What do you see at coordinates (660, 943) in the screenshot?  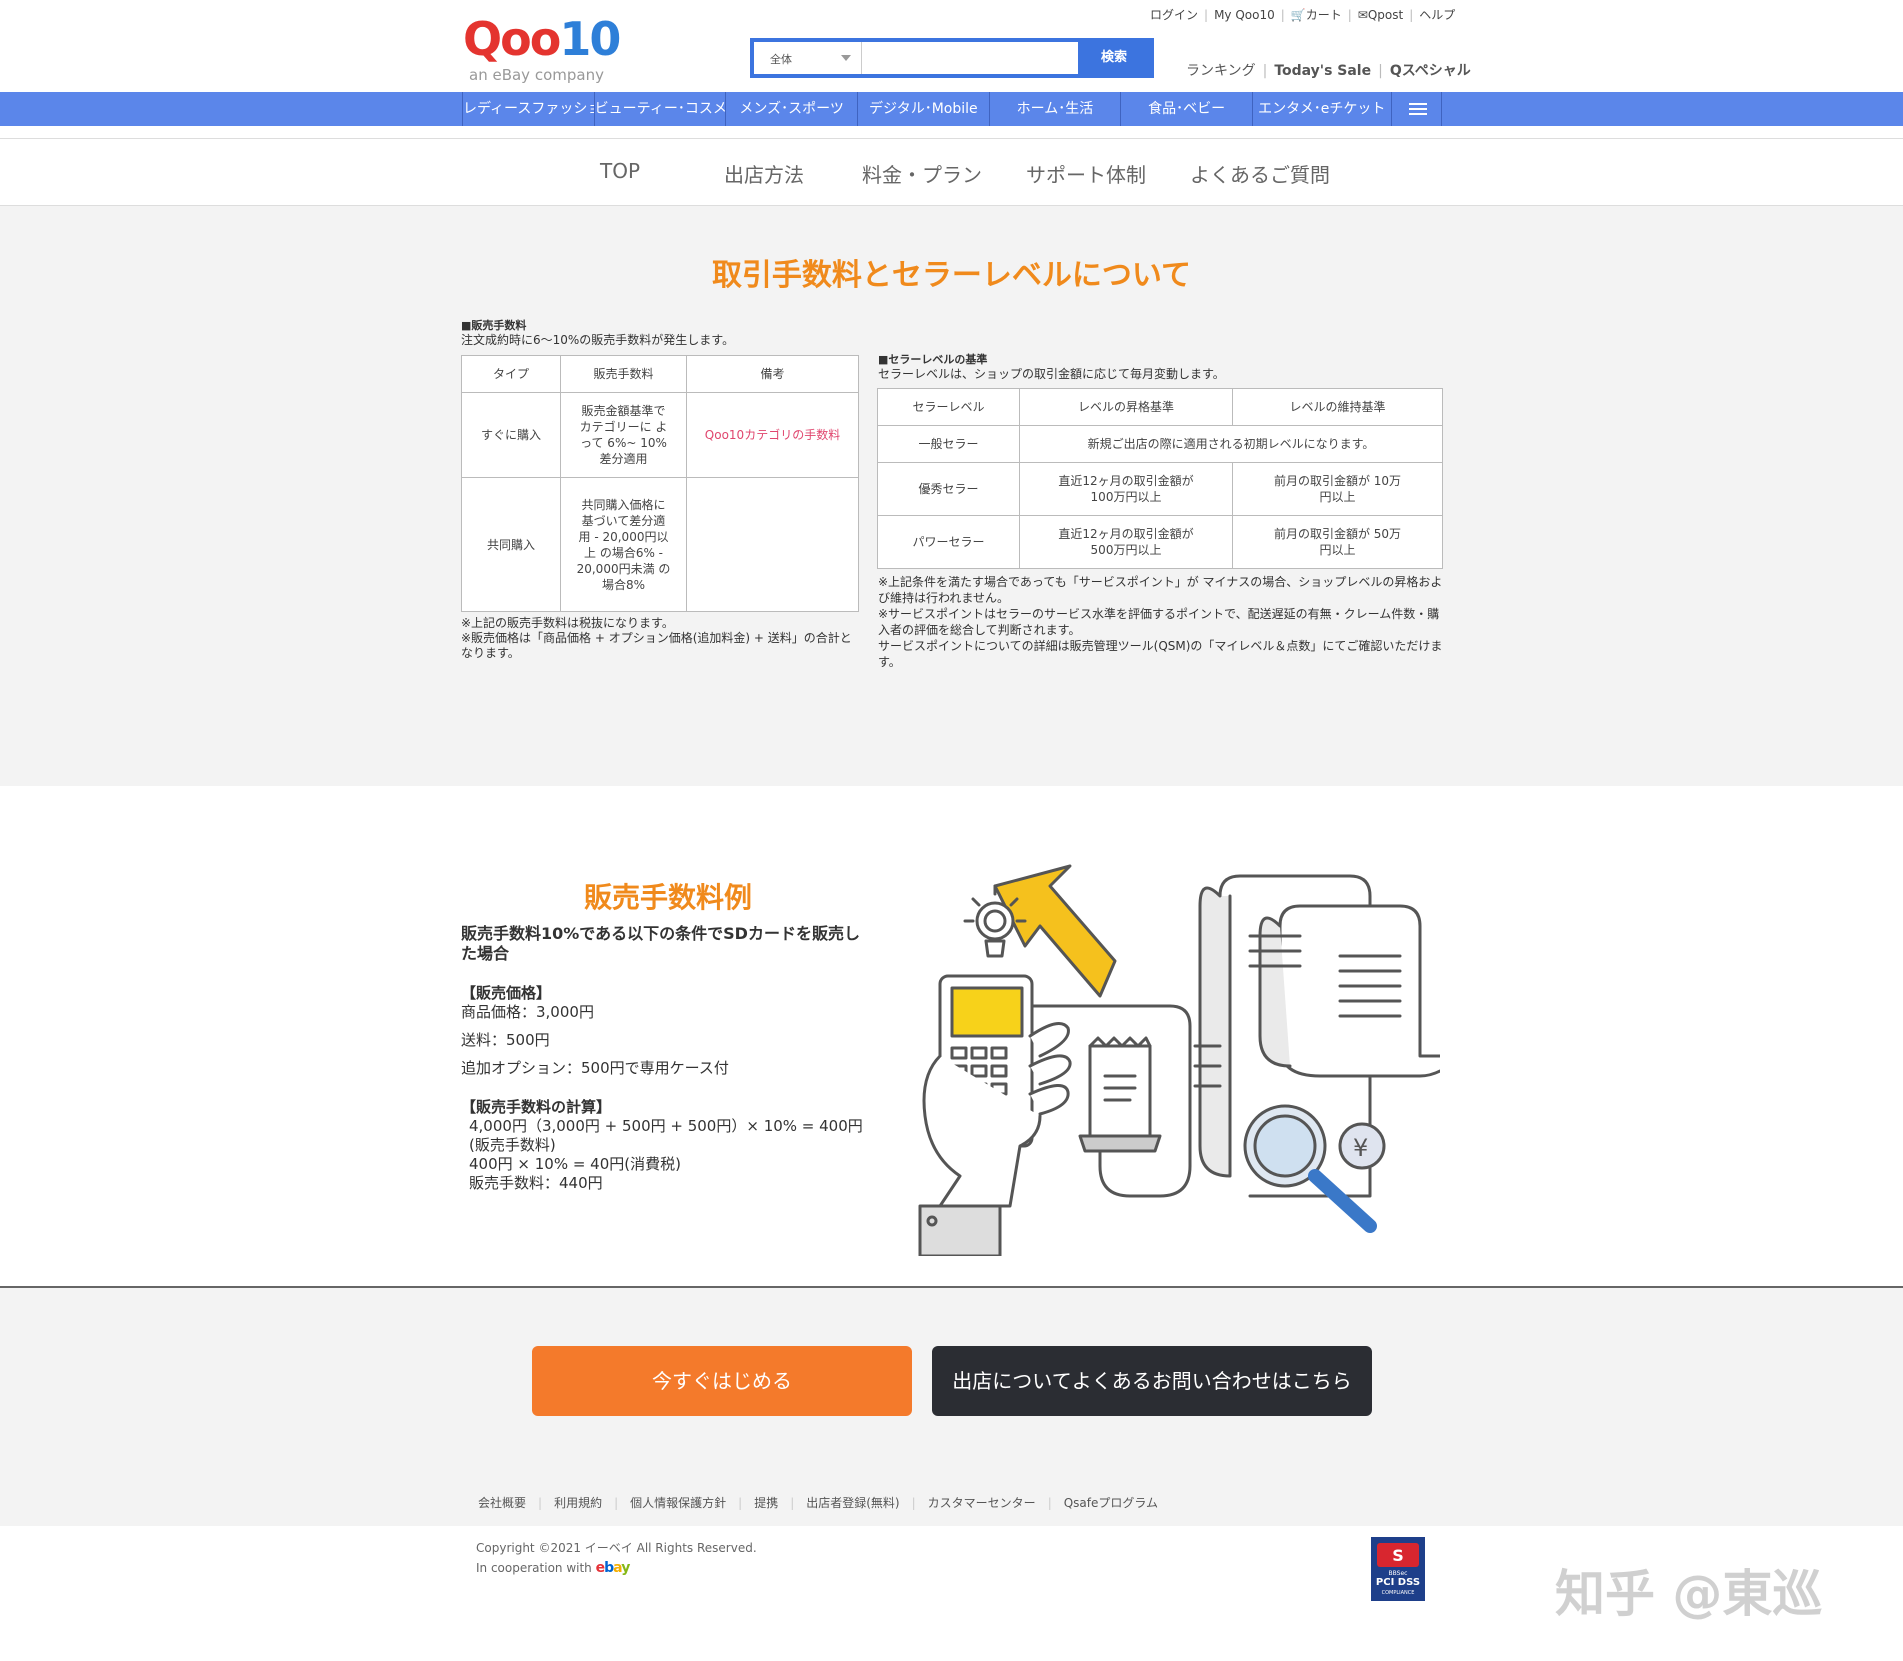 I see `example-lead: 販売手数料10%である以下の条件でSDカードを販売した場合` at bounding box center [660, 943].